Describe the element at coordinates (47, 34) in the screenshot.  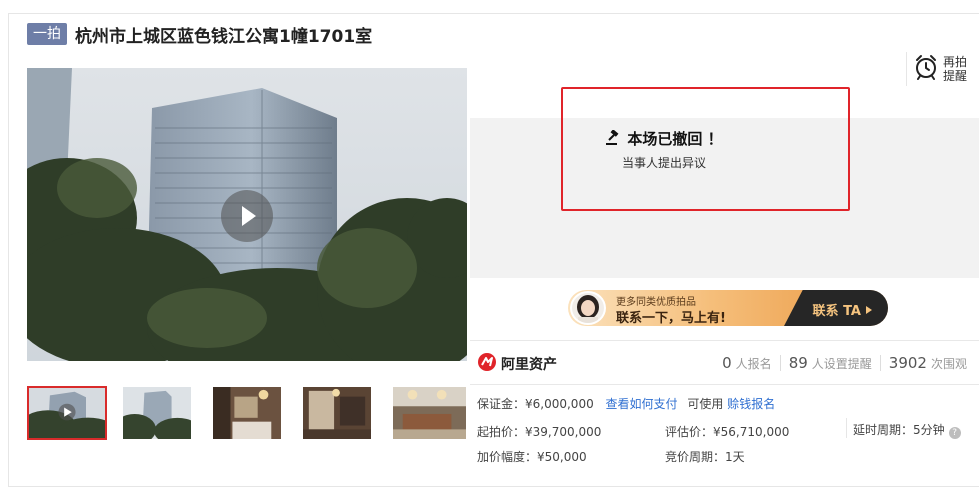
I see `auction-round-badge: 一拍` at that location.